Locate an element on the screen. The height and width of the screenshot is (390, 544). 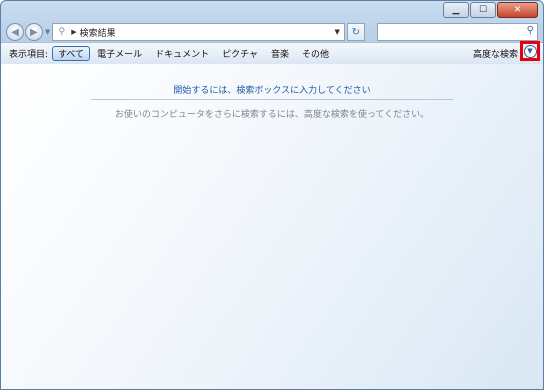
filter-other: その他 is located at coordinates (315, 53).